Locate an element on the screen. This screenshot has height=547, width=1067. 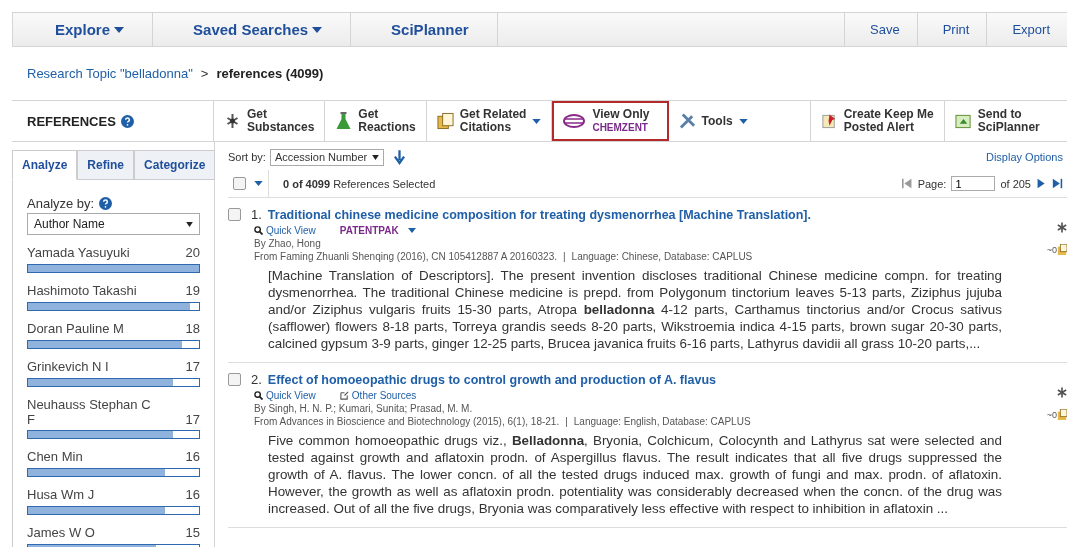
display-options-link: Display Options is located at coordinates (1026, 157).